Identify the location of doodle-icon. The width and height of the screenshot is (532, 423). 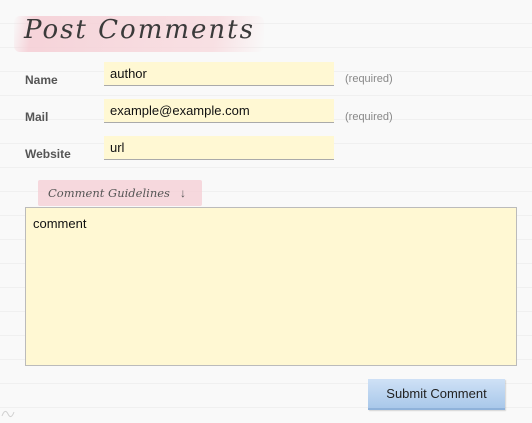
(8, 414).